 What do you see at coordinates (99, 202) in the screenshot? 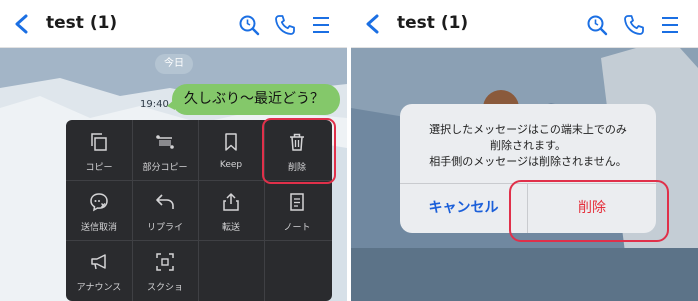
I see `unsend-icon` at bounding box center [99, 202].